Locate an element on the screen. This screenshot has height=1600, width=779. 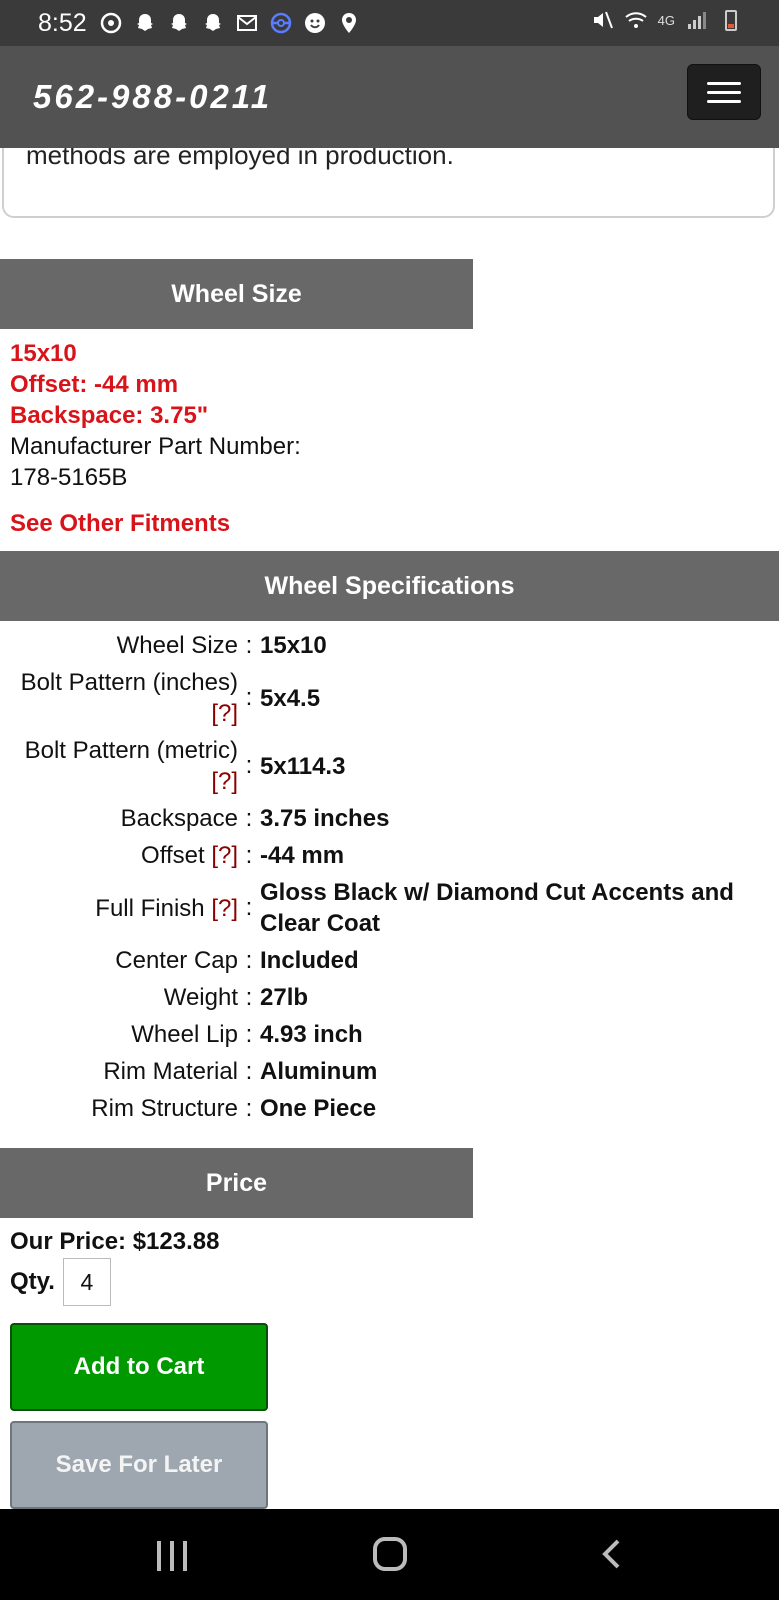
clock: 8:52 is located at coordinates (62, 22).